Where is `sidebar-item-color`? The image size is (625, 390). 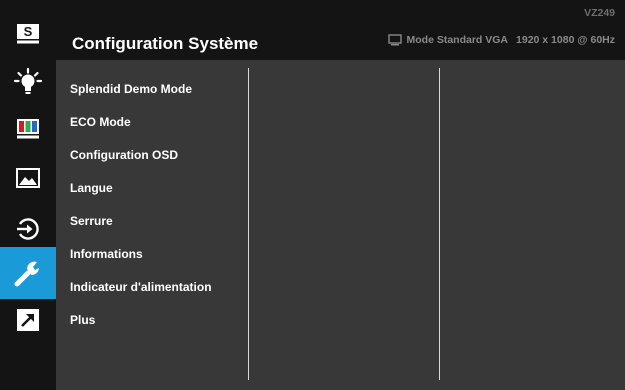 sidebar-item-color is located at coordinates (28, 129).